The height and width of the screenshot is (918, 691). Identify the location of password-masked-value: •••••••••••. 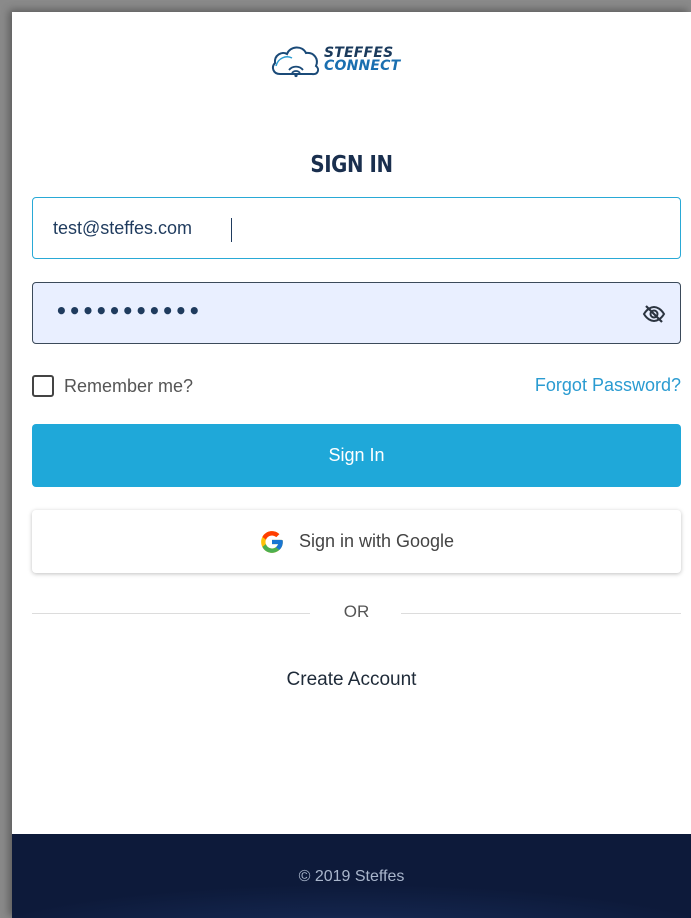
(128, 311).